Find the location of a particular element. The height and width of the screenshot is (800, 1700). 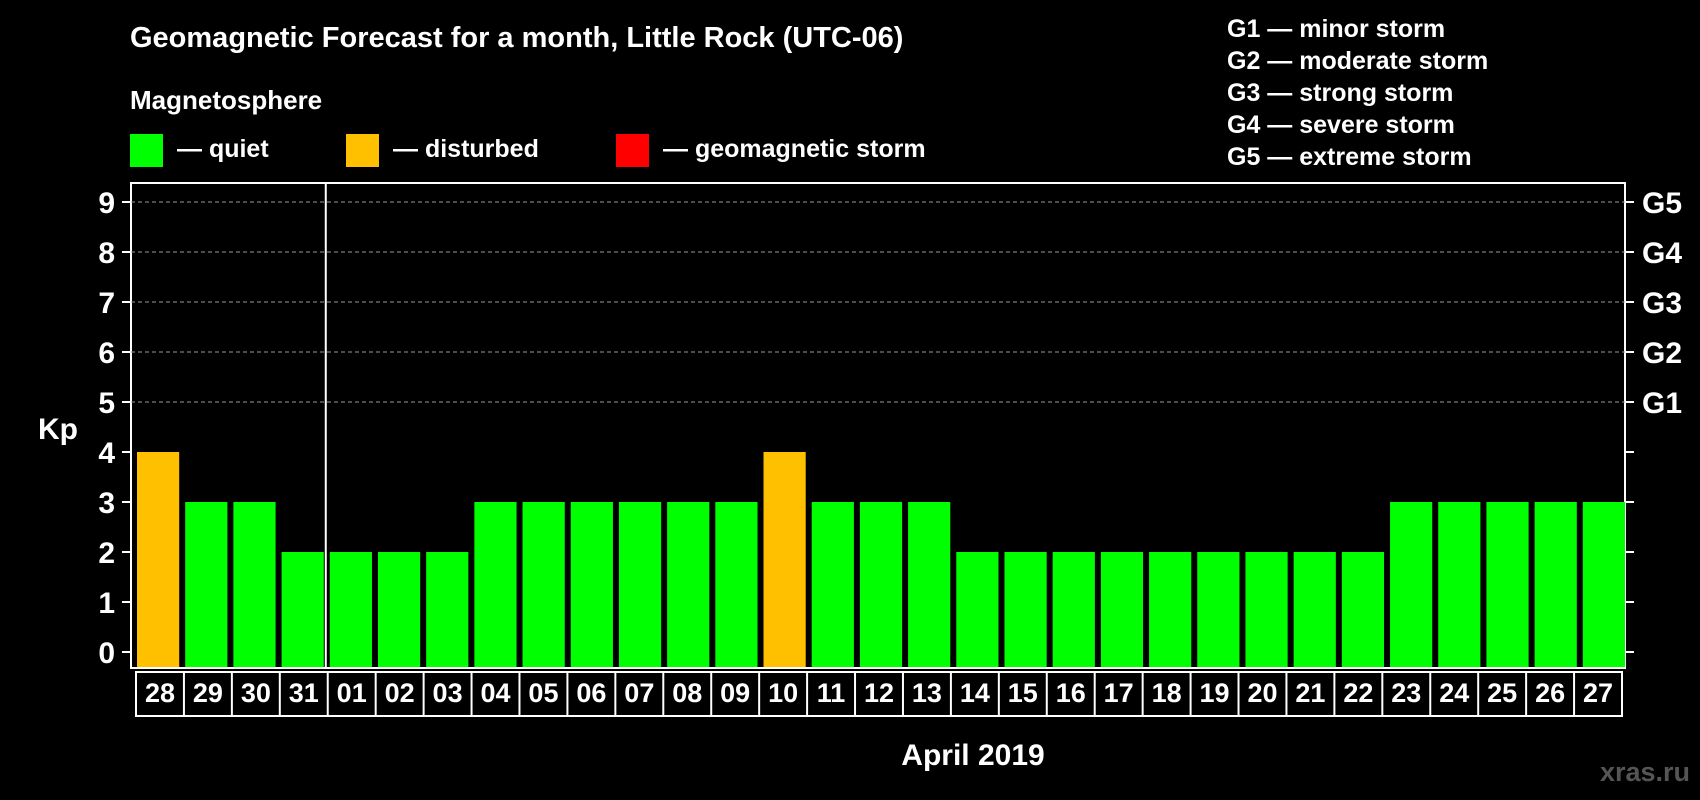

y-tick-label-1: 1 is located at coordinates (106, 603).